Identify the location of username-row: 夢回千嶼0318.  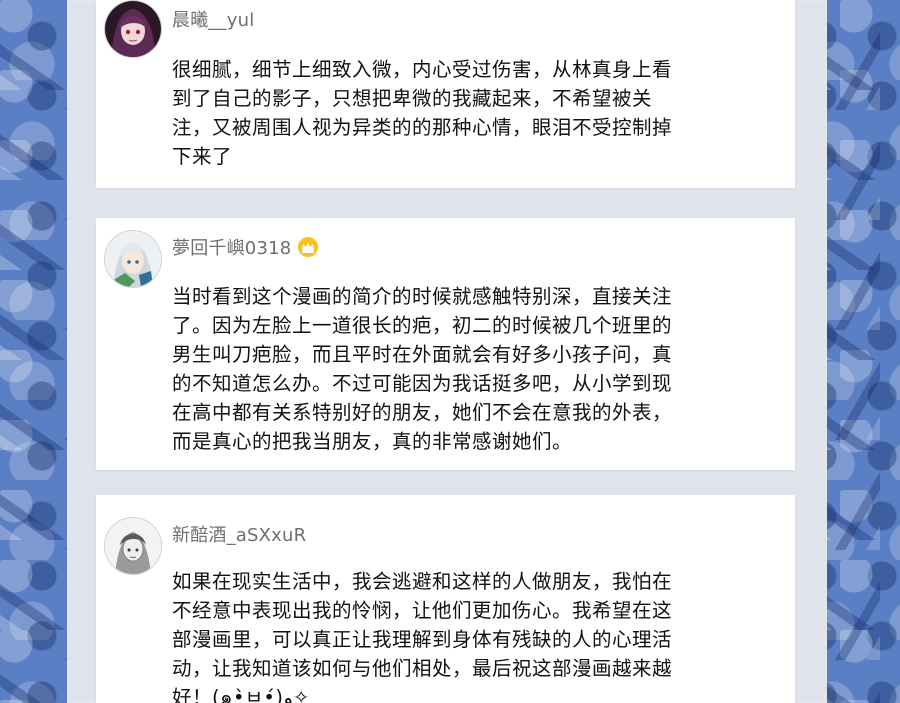
(245, 247).